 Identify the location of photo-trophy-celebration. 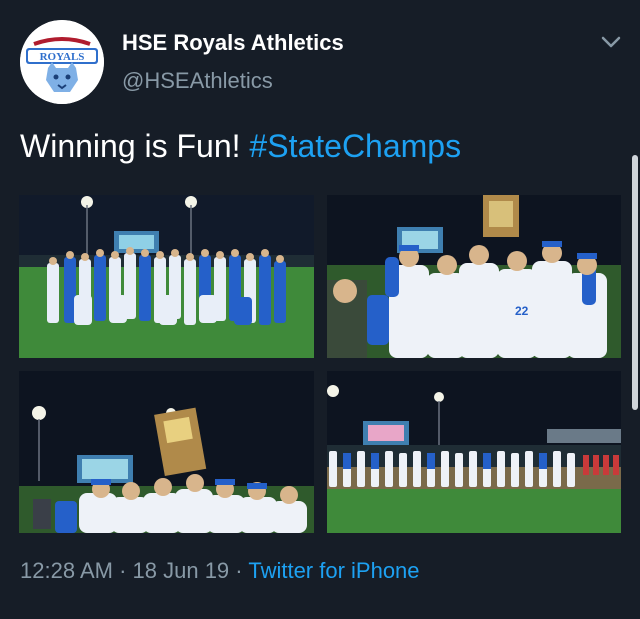
(166, 452).